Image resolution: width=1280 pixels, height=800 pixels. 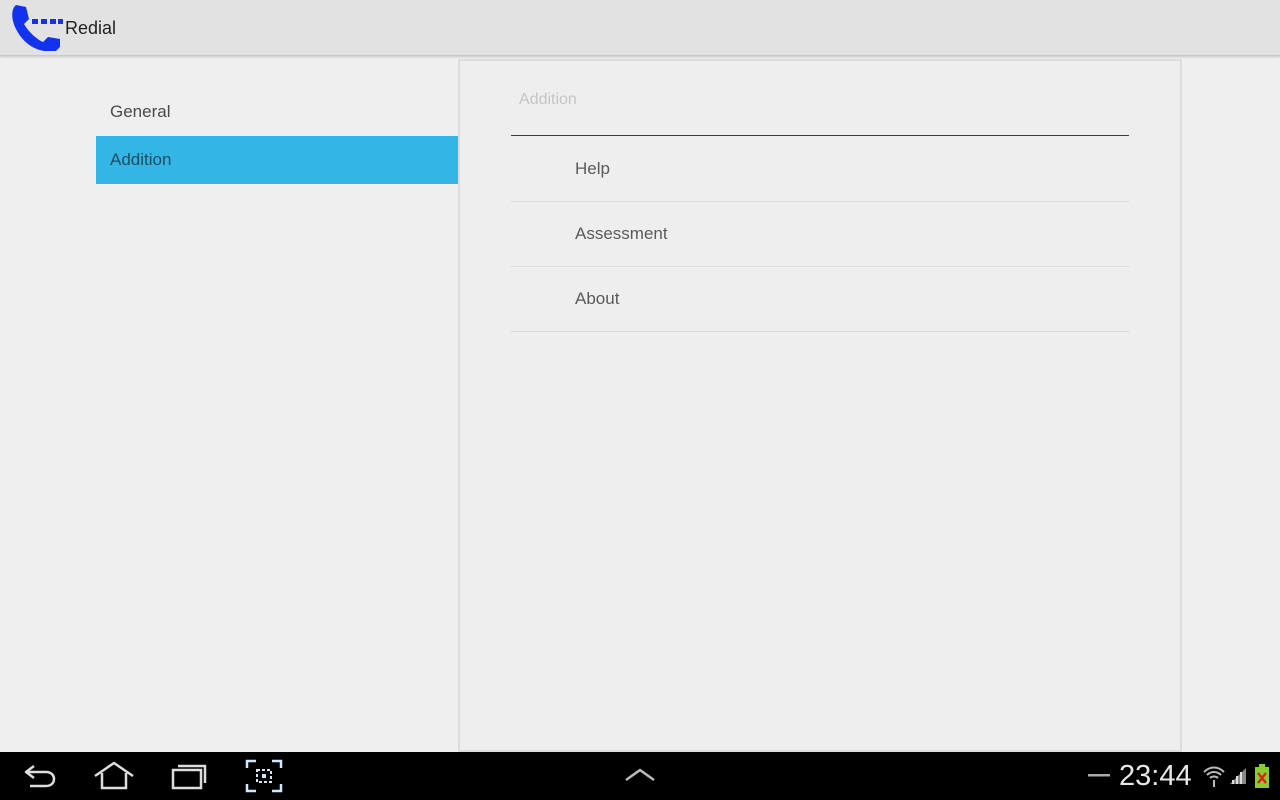 I want to click on category-title: Addition, so click(x=548, y=99).